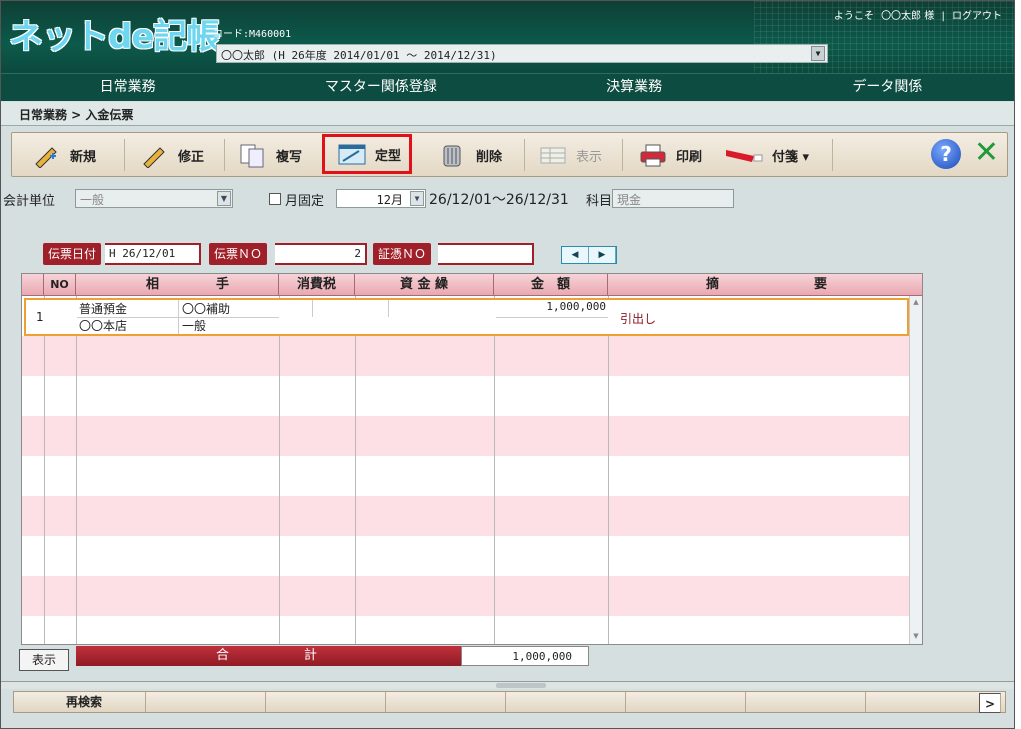 The image size is (1021, 729). What do you see at coordinates (311, 655) in the screenshot?
I see `total-label-2: 計` at bounding box center [311, 655].